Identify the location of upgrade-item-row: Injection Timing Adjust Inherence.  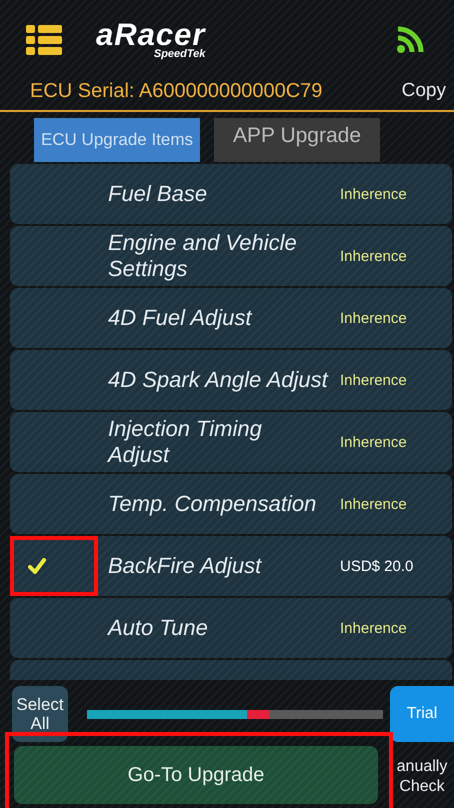
(231, 442).